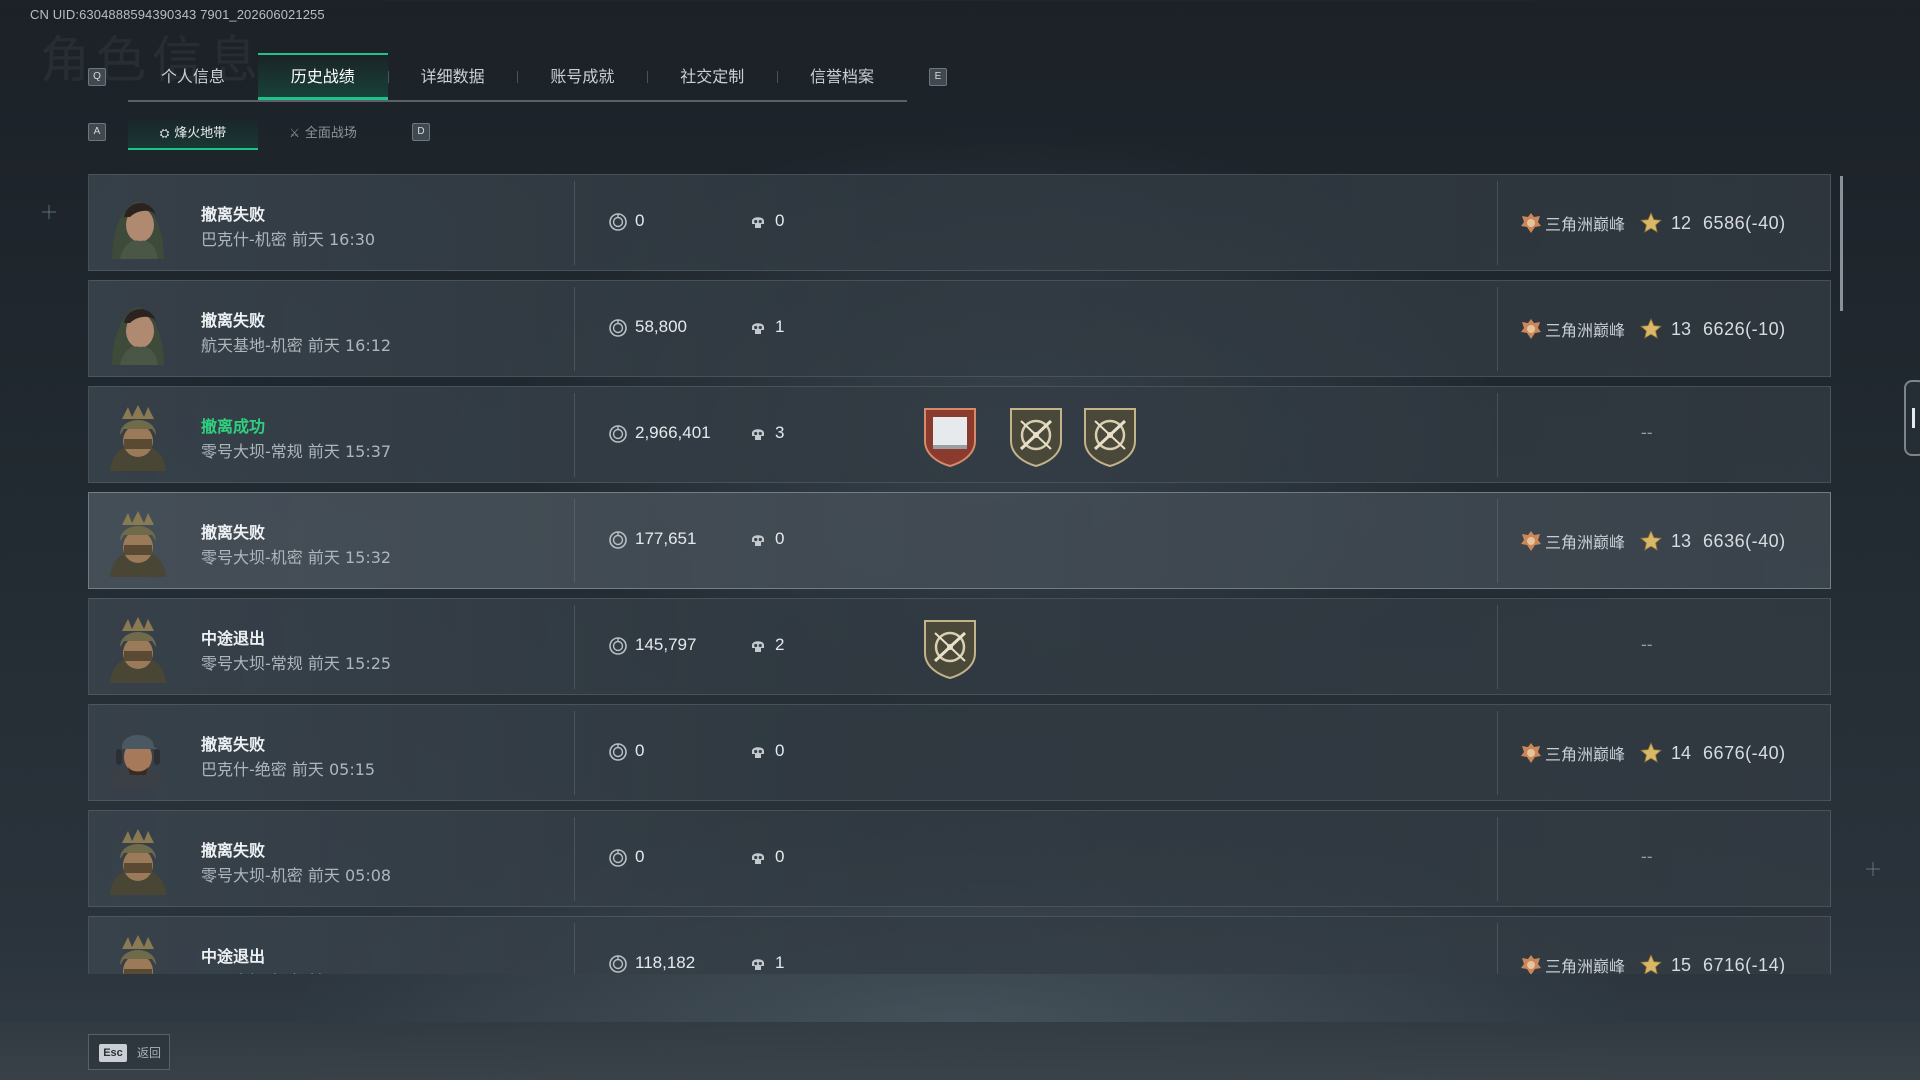  Describe the element at coordinates (193, 133) in the screenshot. I see `subtab-operations: ⛭ 烽火地带` at that location.